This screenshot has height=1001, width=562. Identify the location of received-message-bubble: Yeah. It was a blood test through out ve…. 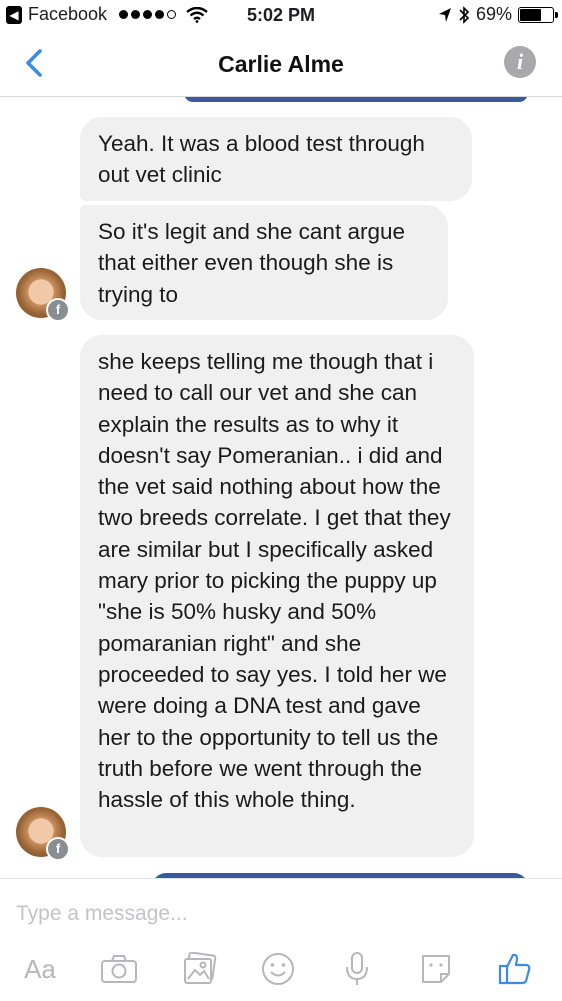
(276, 159).